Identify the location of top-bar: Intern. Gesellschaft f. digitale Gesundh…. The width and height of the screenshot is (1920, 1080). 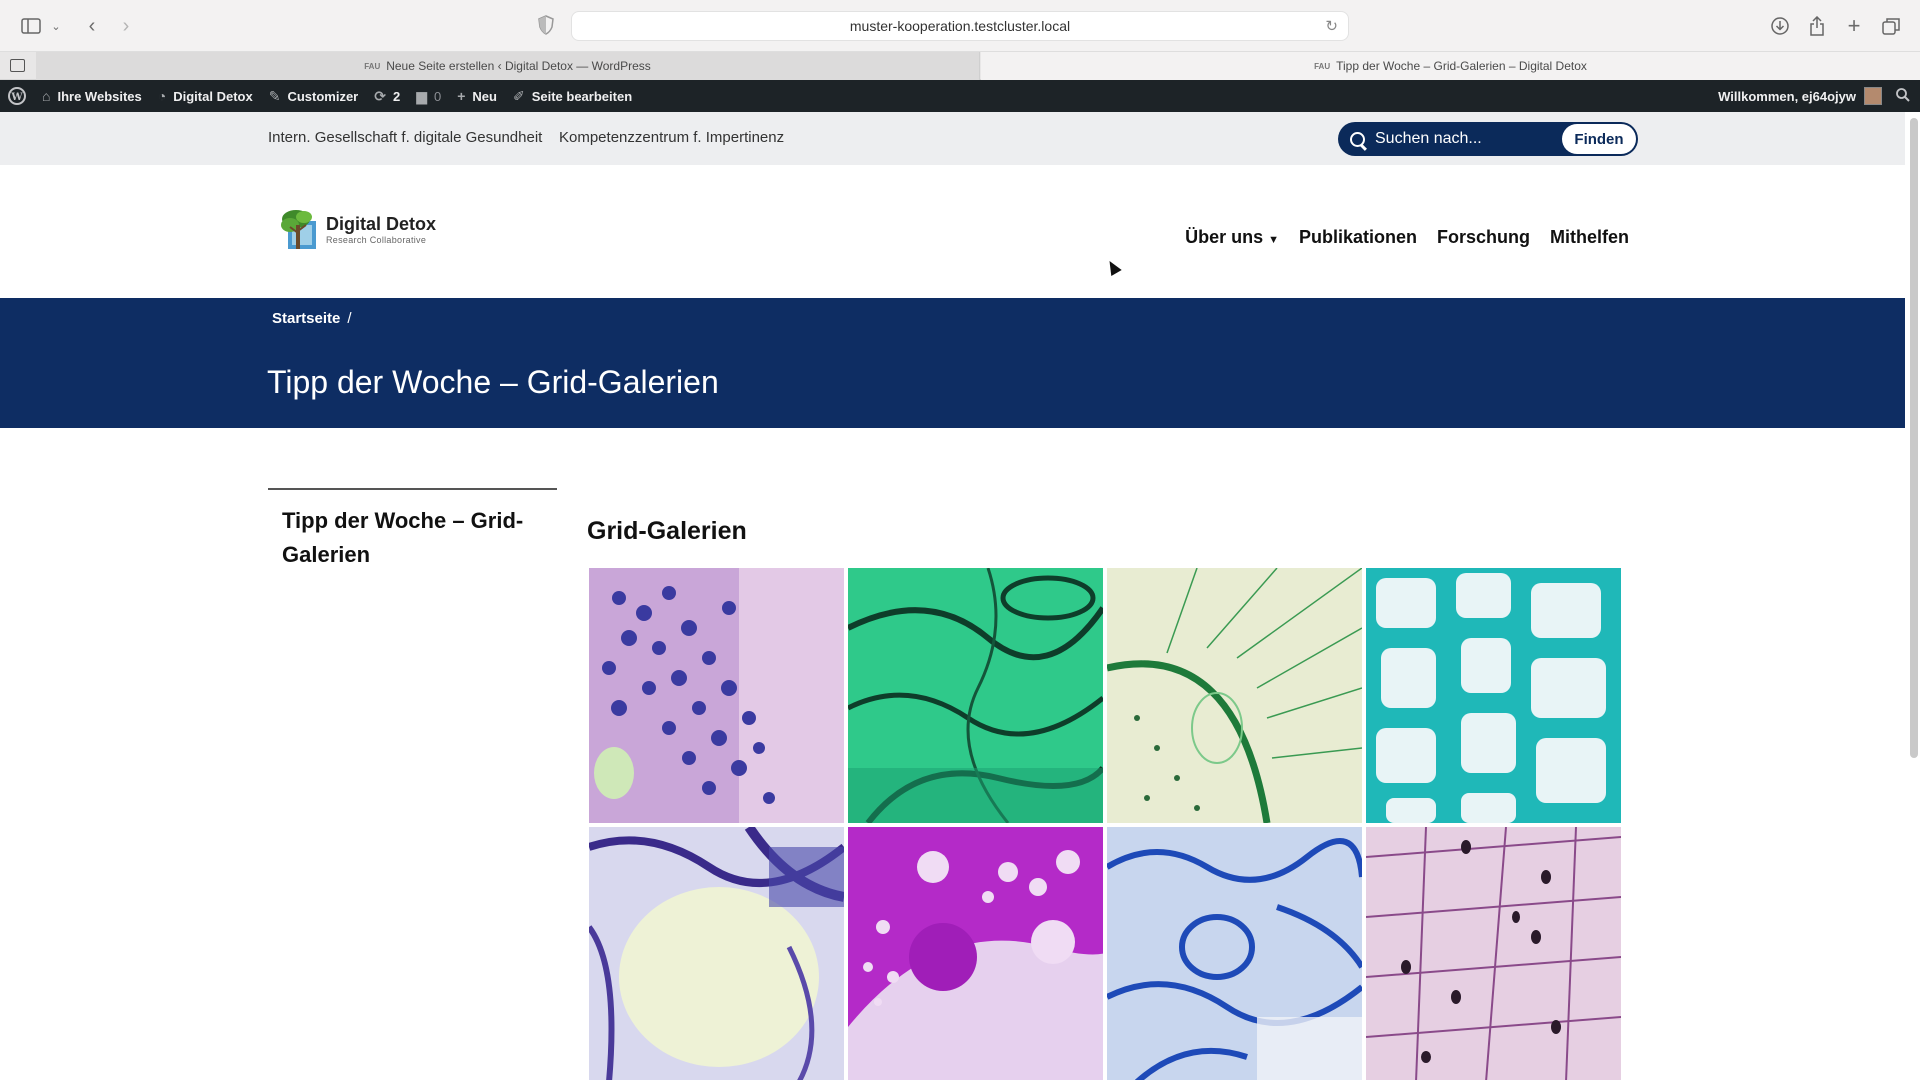
(952, 138).